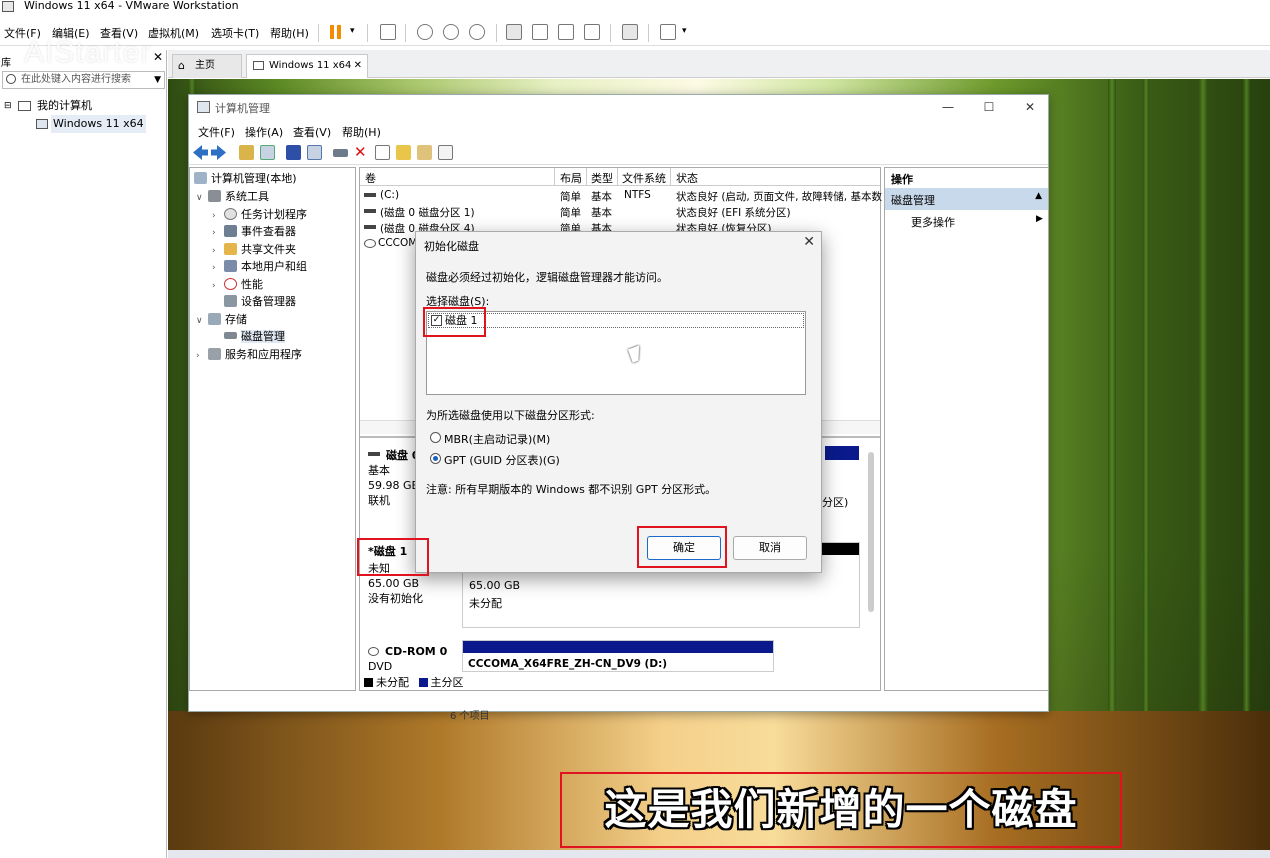 This screenshot has height=858, width=1270. I want to click on delete-icon: ✕, so click(361, 152).